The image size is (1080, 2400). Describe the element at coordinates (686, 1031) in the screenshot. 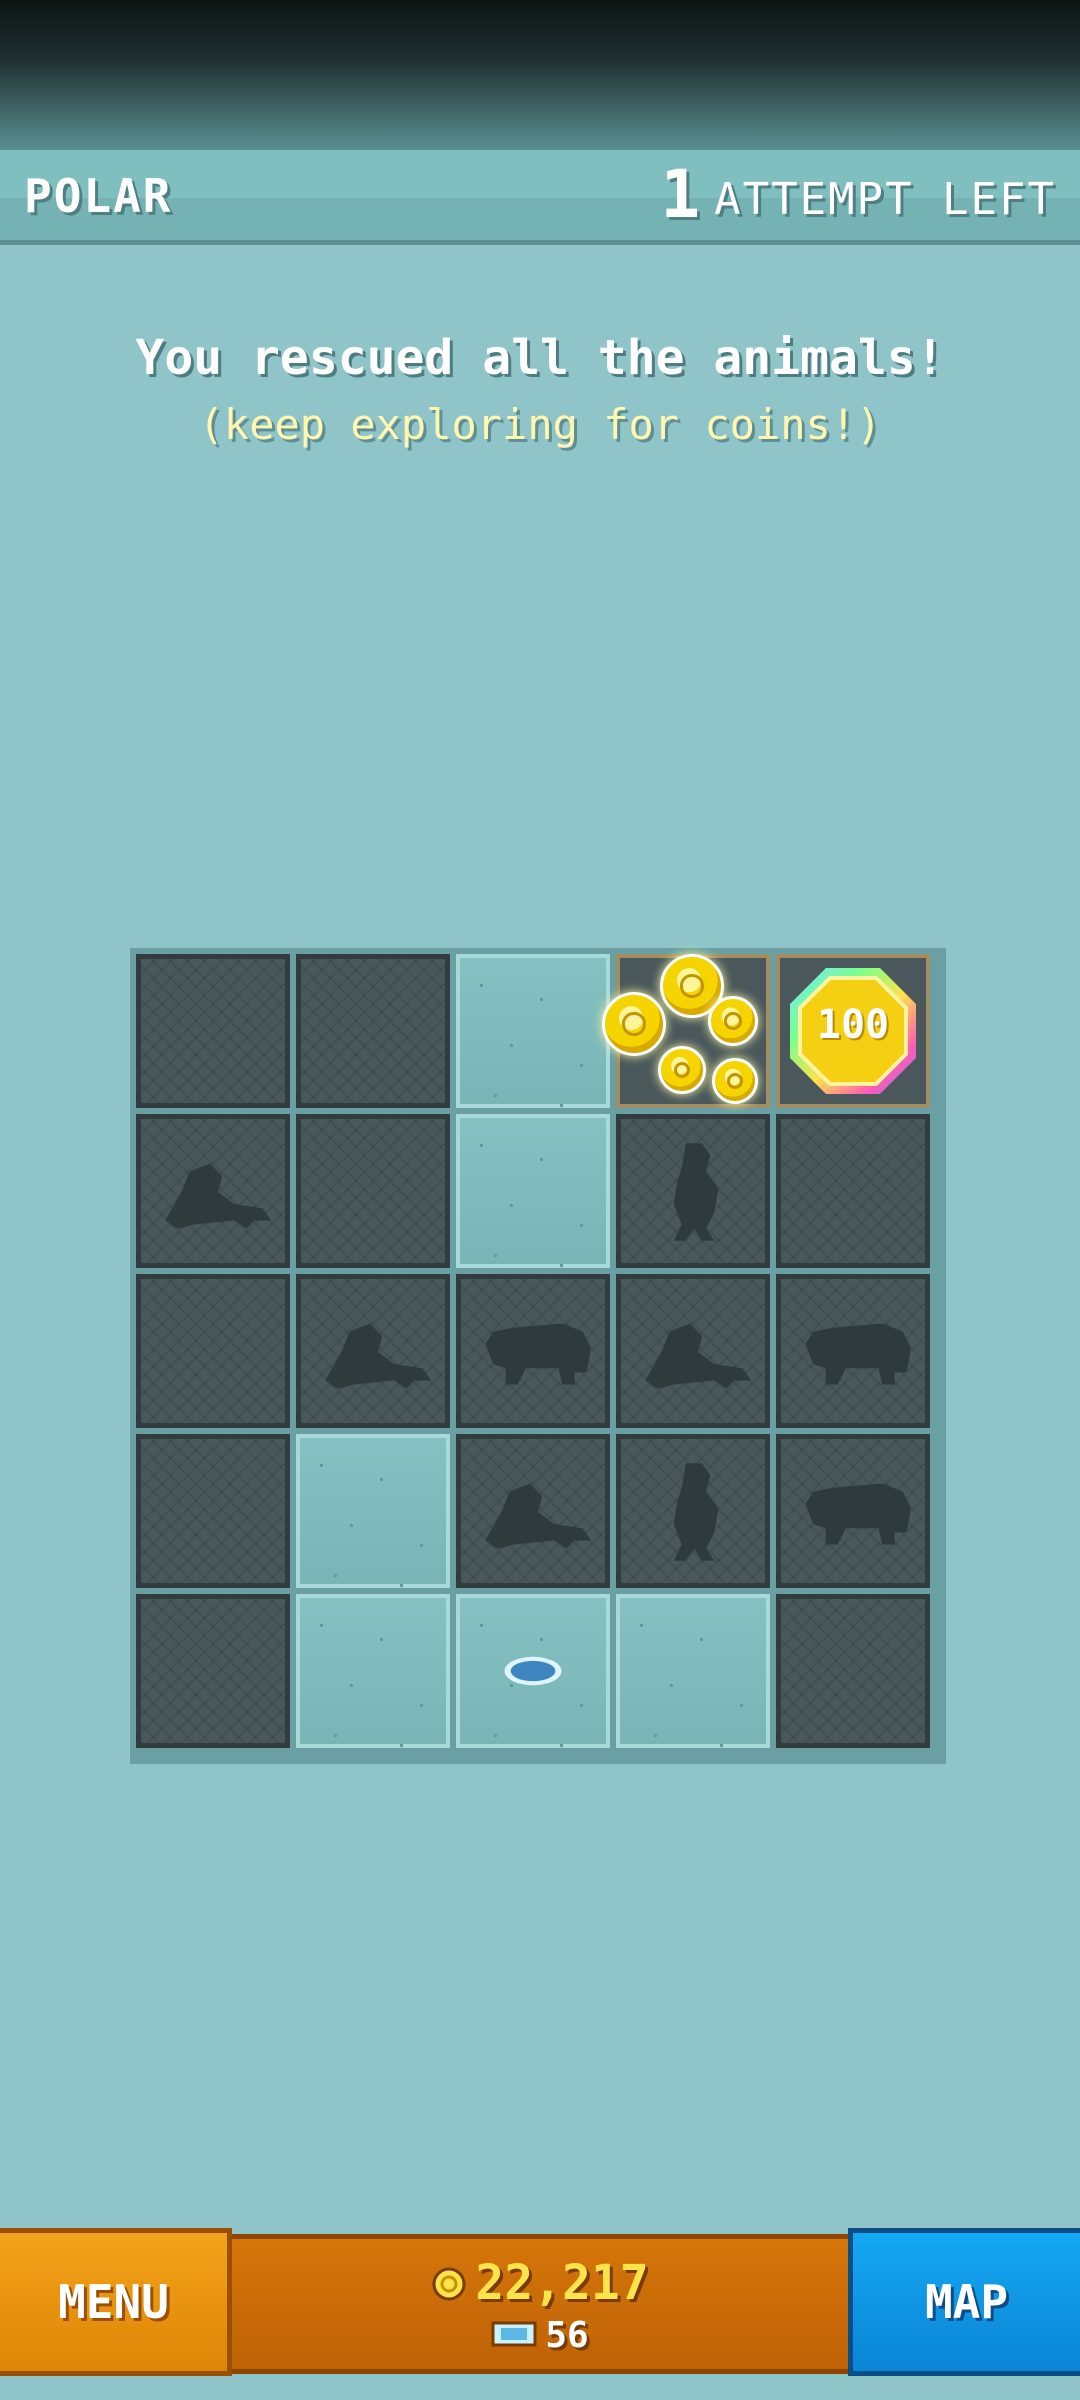

I see `coin-pile-tile` at that location.